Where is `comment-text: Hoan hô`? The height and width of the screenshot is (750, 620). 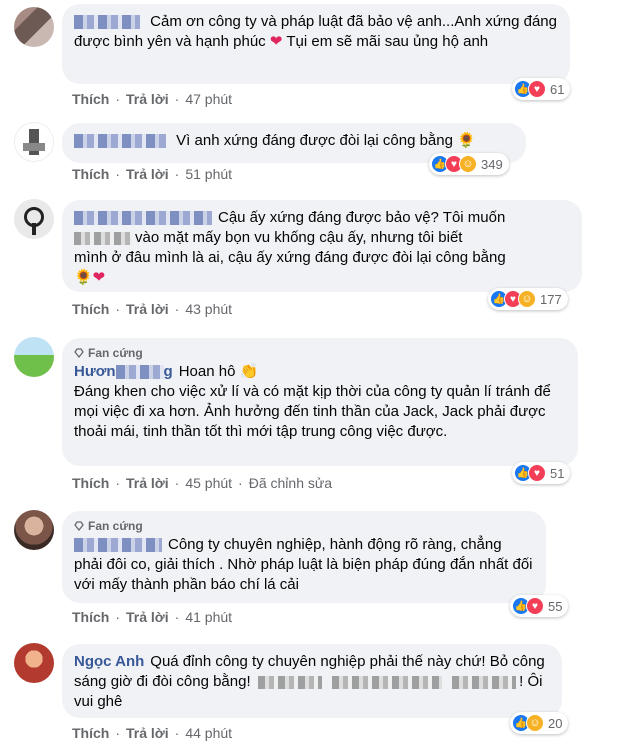
comment-text: Hoan hô is located at coordinates (207, 371).